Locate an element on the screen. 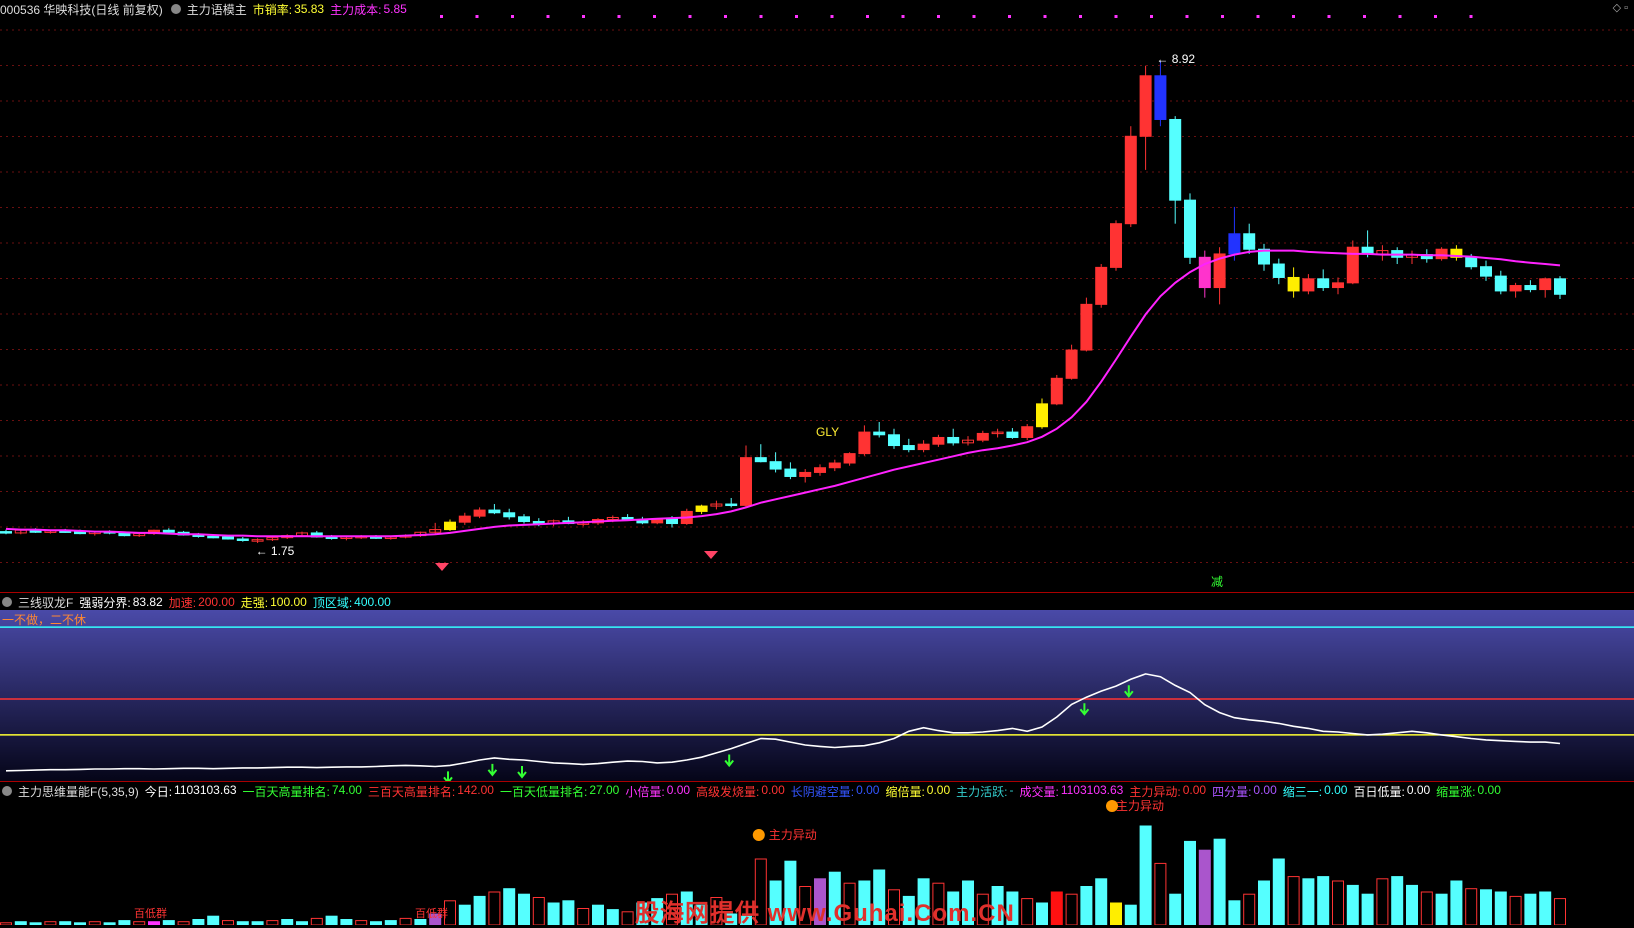 Image resolution: width=1634 pixels, height=928 pixels. vol-name: 主力思维量能F(5,35,9) is located at coordinates (78, 791).